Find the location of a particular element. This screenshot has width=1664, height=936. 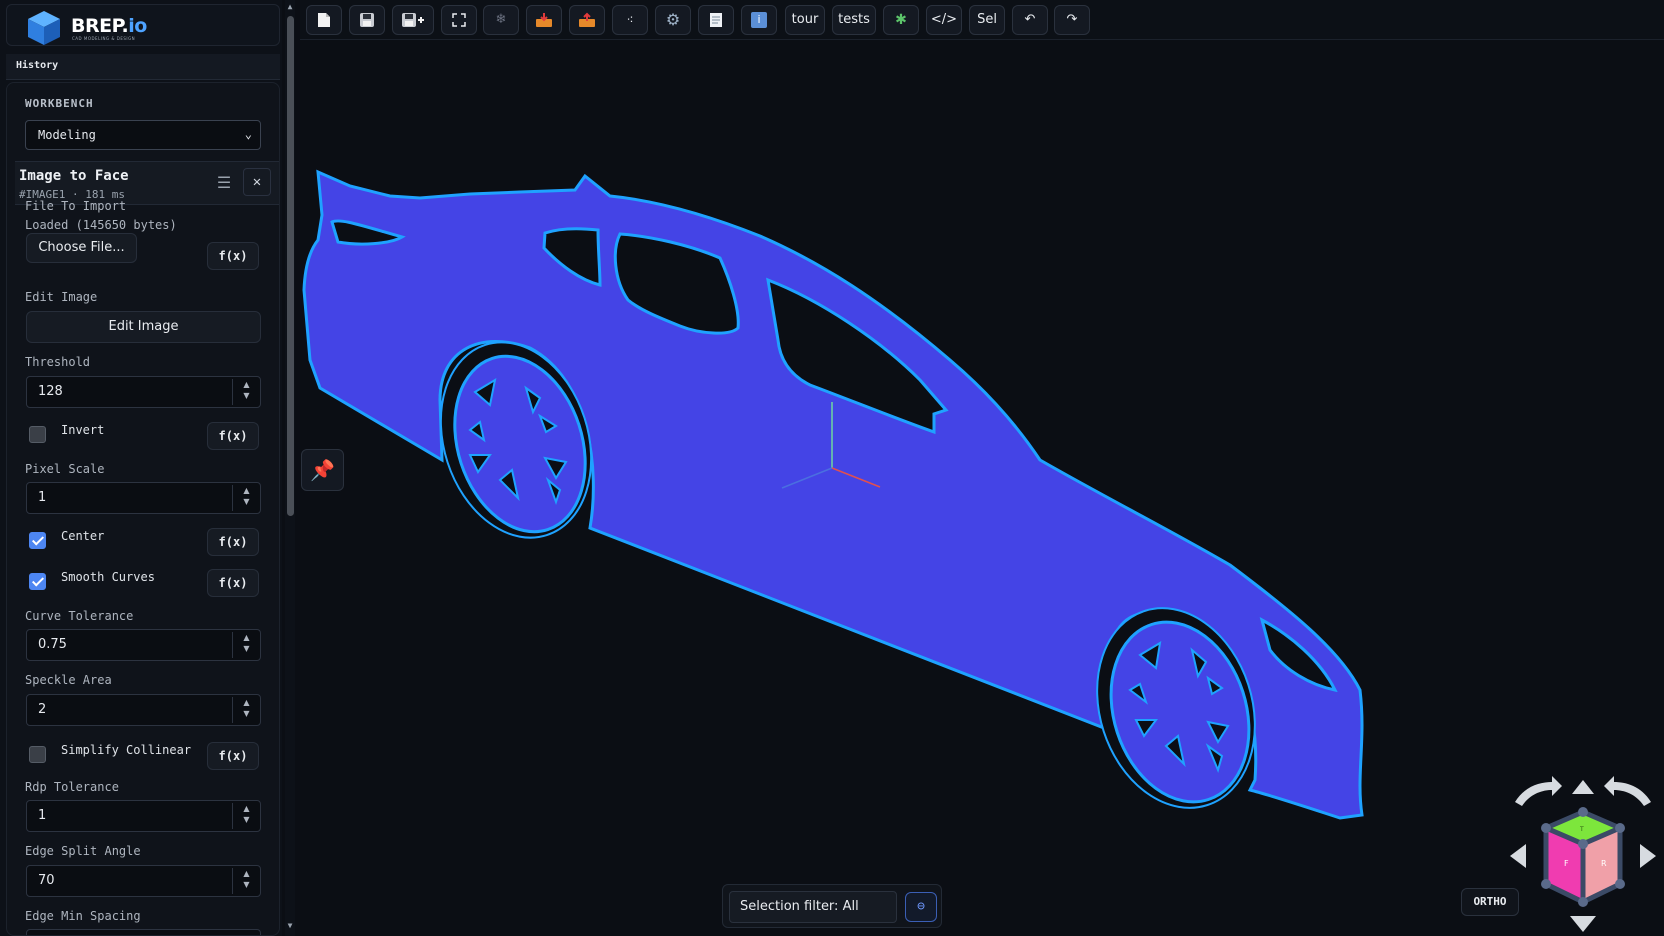

pin-panel-button: 📌 is located at coordinates (322, 470).